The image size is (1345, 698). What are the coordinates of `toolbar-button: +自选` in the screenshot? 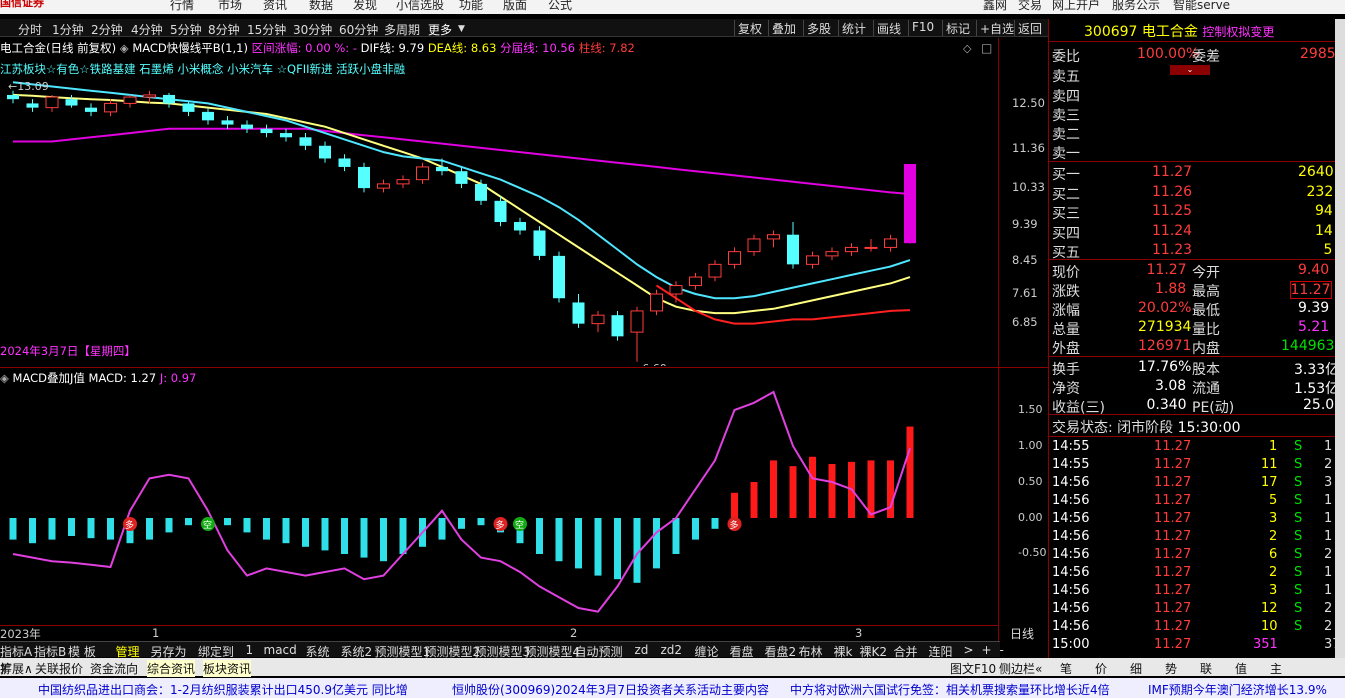 It's located at (996, 28).